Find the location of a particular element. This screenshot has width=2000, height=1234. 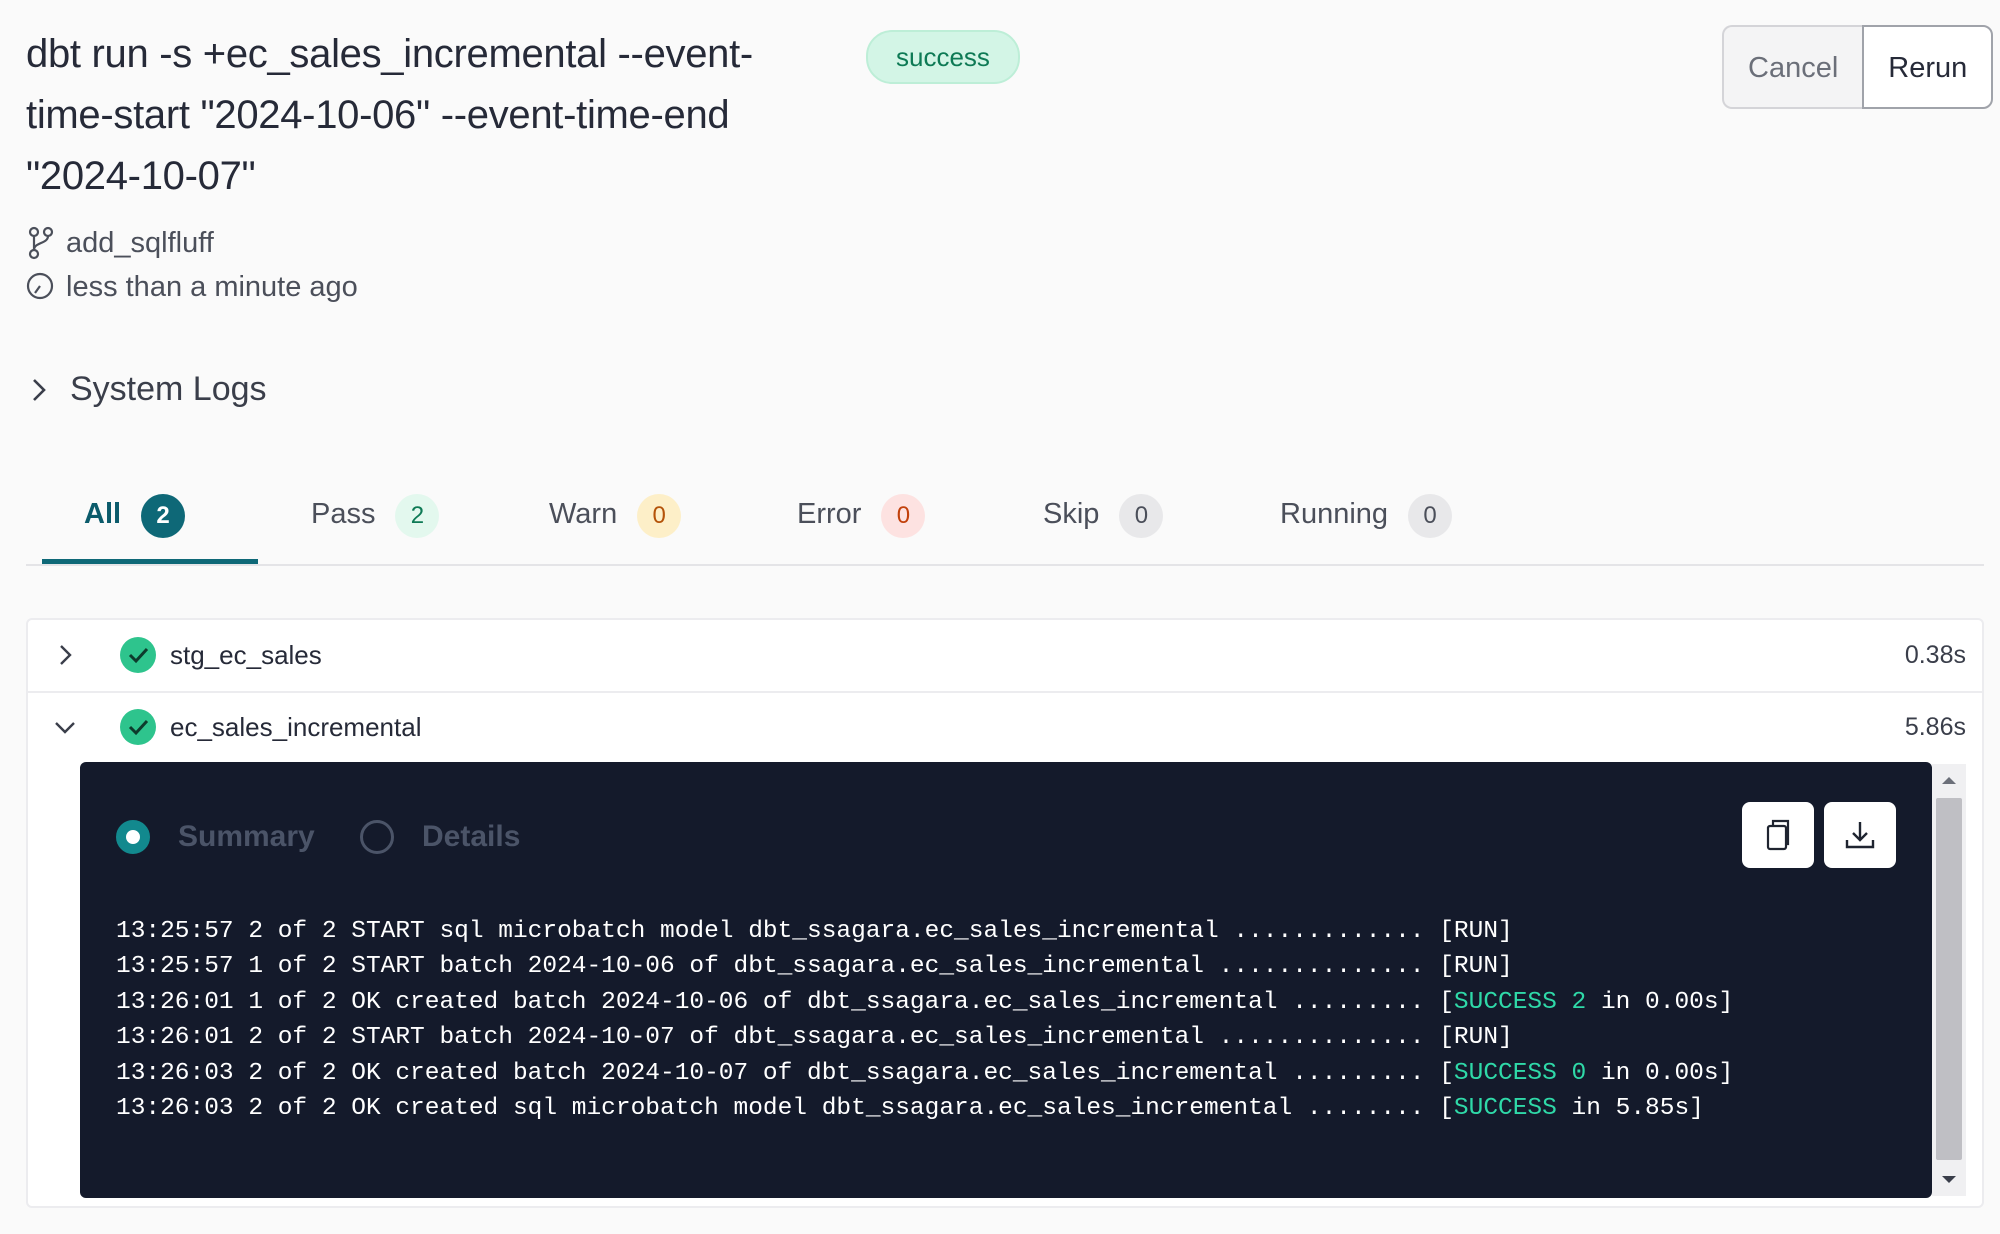

model-duration: 5.86s is located at coordinates (1935, 727).